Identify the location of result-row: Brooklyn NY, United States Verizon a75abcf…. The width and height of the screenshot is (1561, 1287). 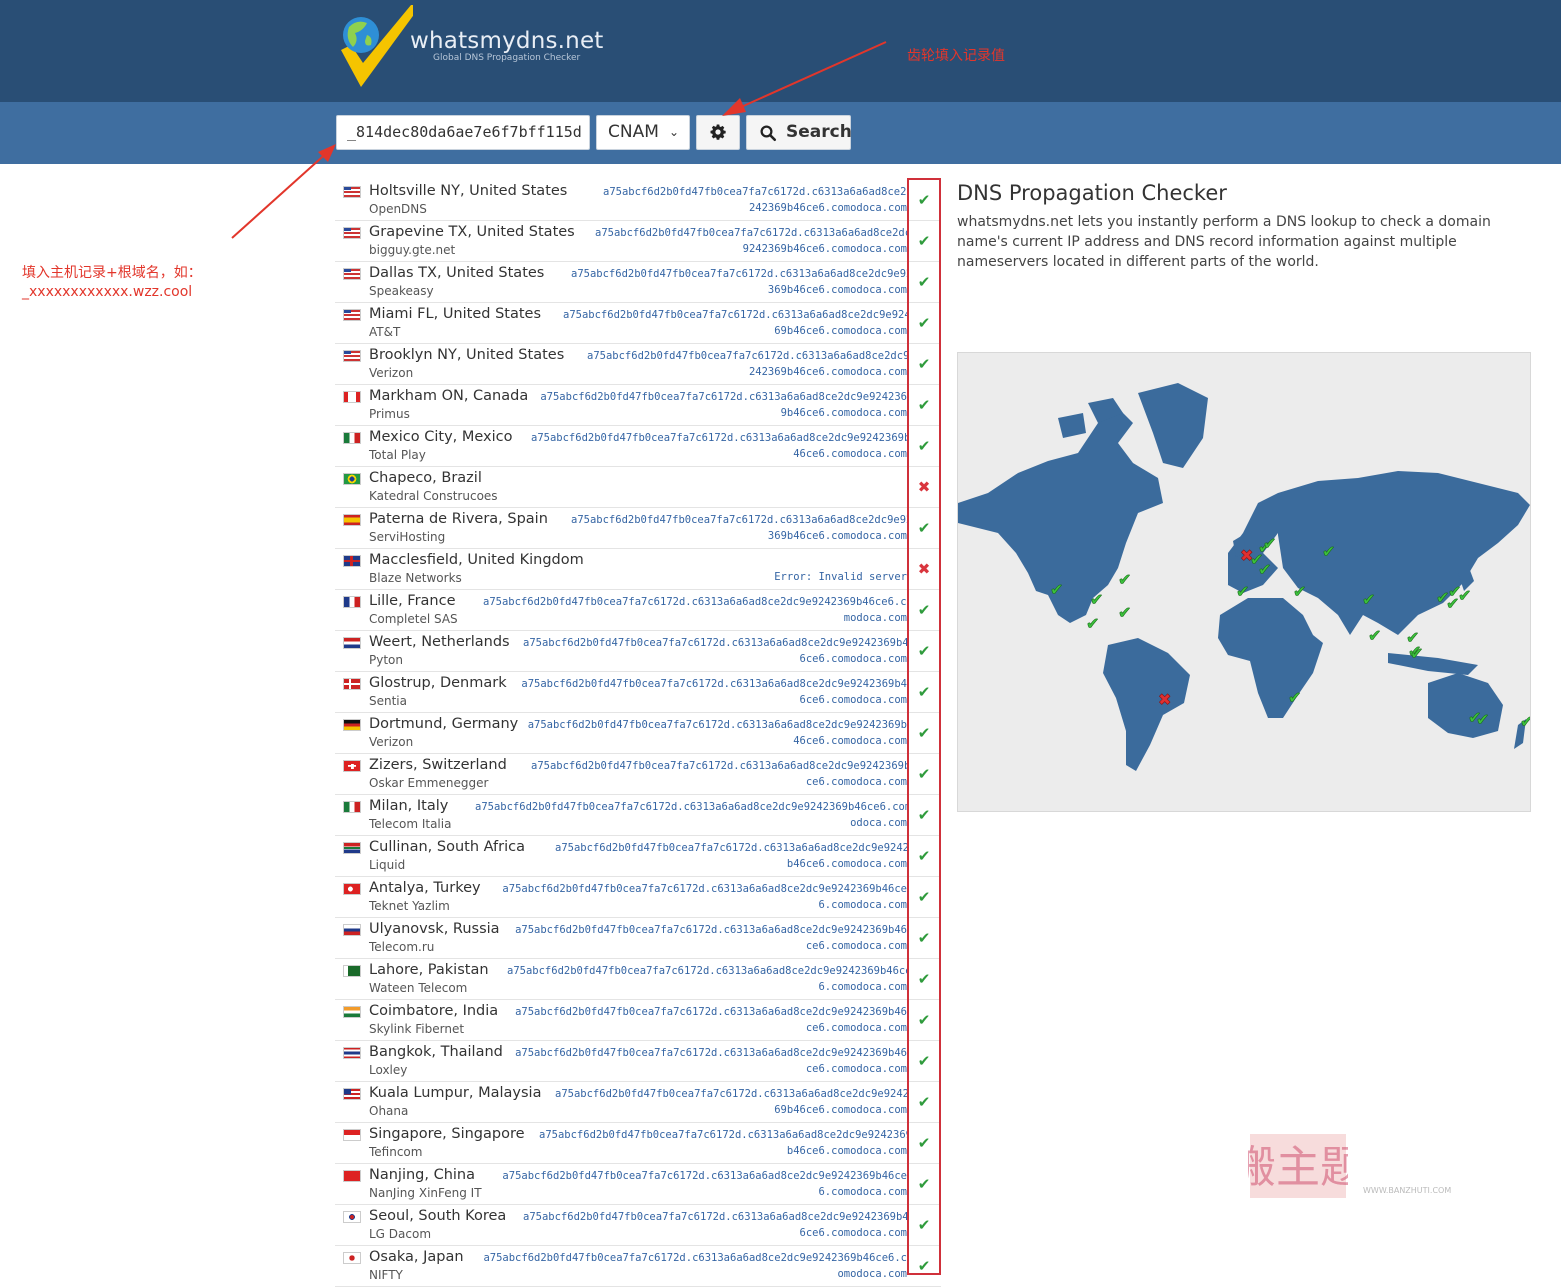
(638, 364).